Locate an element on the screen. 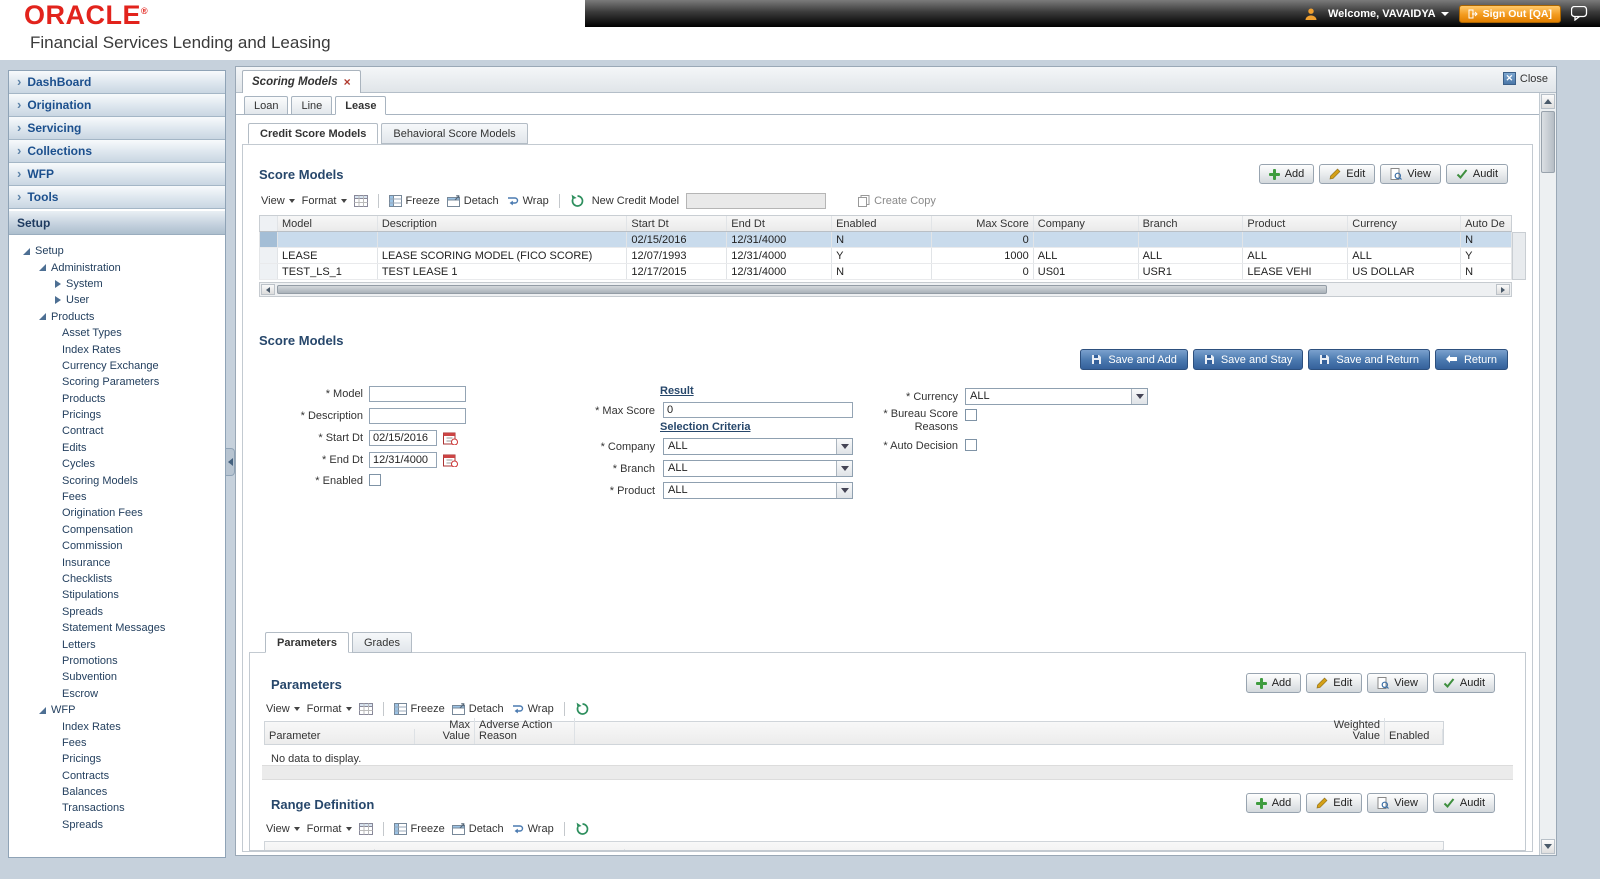 This screenshot has height=879, width=1600. tree-node-scoring-models: Scoring Models is located at coordinates (117, 480).